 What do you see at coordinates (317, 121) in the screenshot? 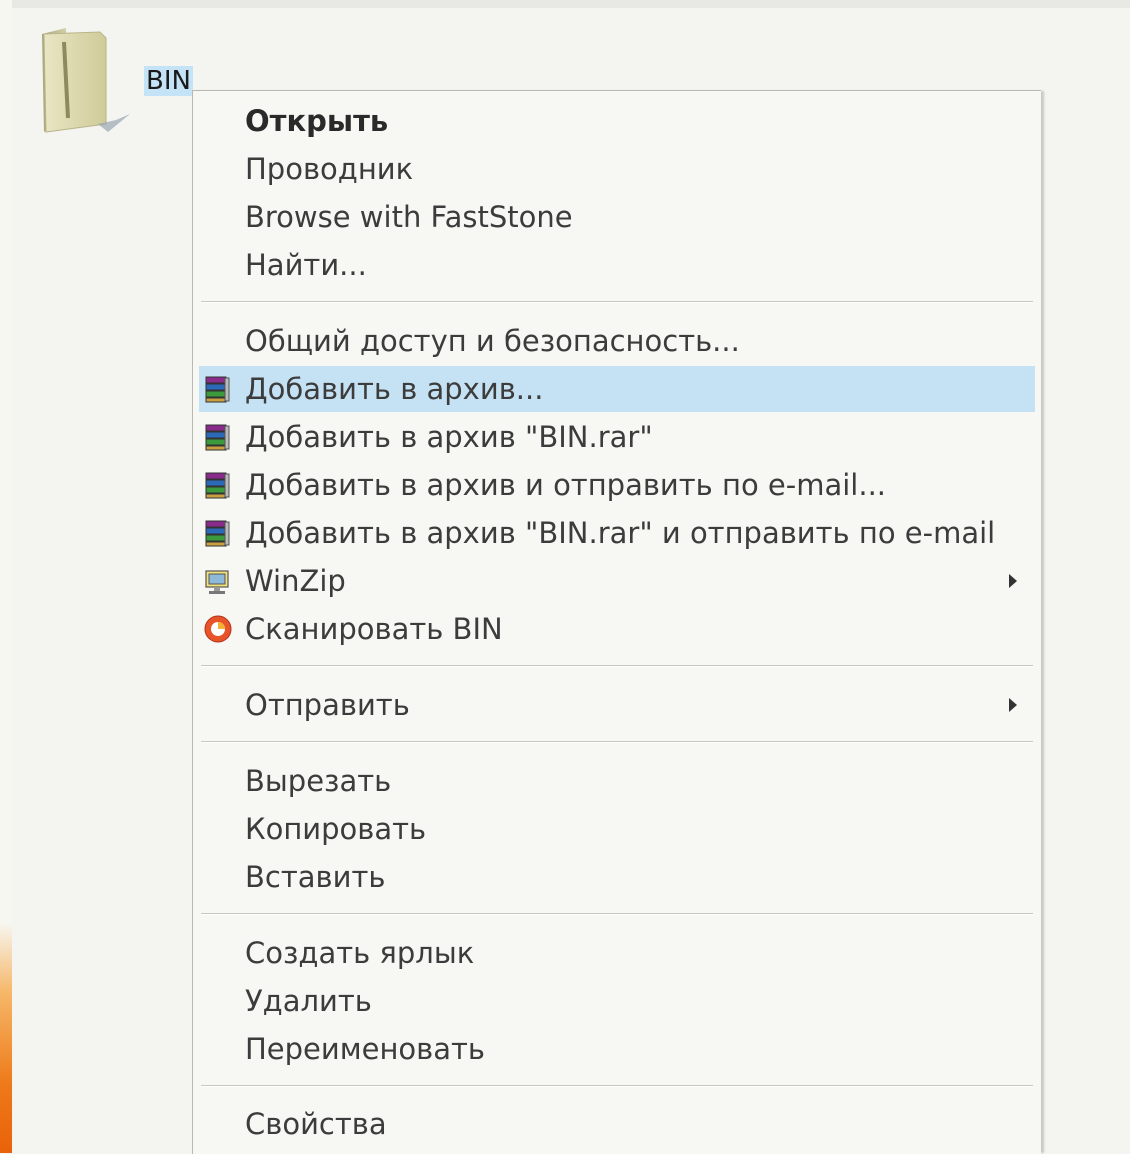
I see `menu-item-label: Открыть` at bounding box center [317, 121].